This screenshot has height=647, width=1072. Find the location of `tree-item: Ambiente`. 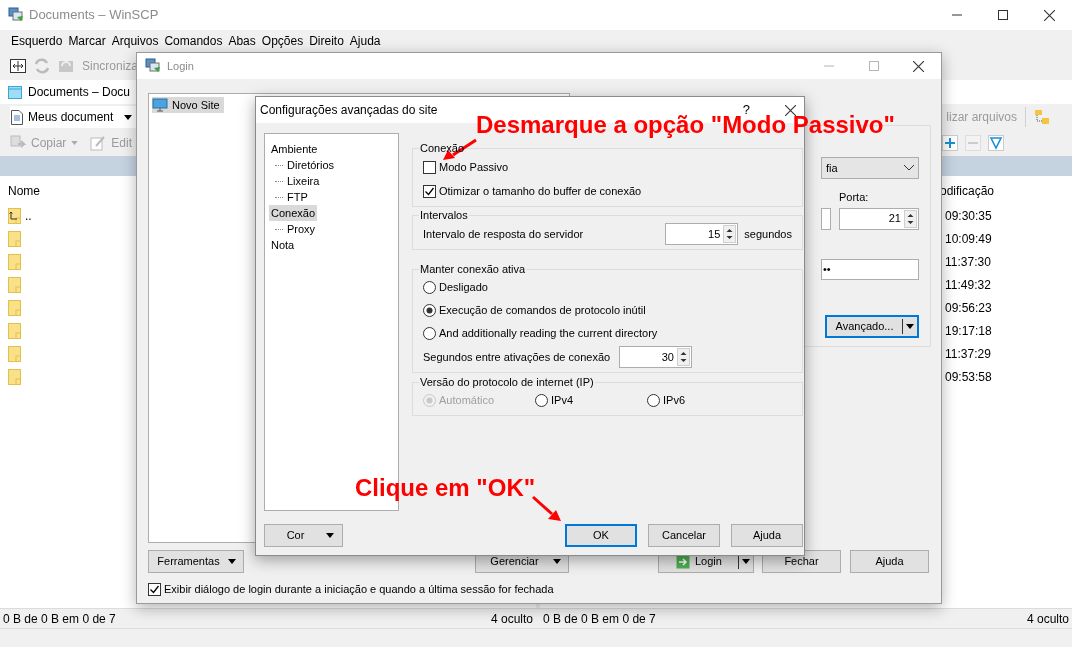

tree-item: Ambiente is located at coordinates (294, 149).